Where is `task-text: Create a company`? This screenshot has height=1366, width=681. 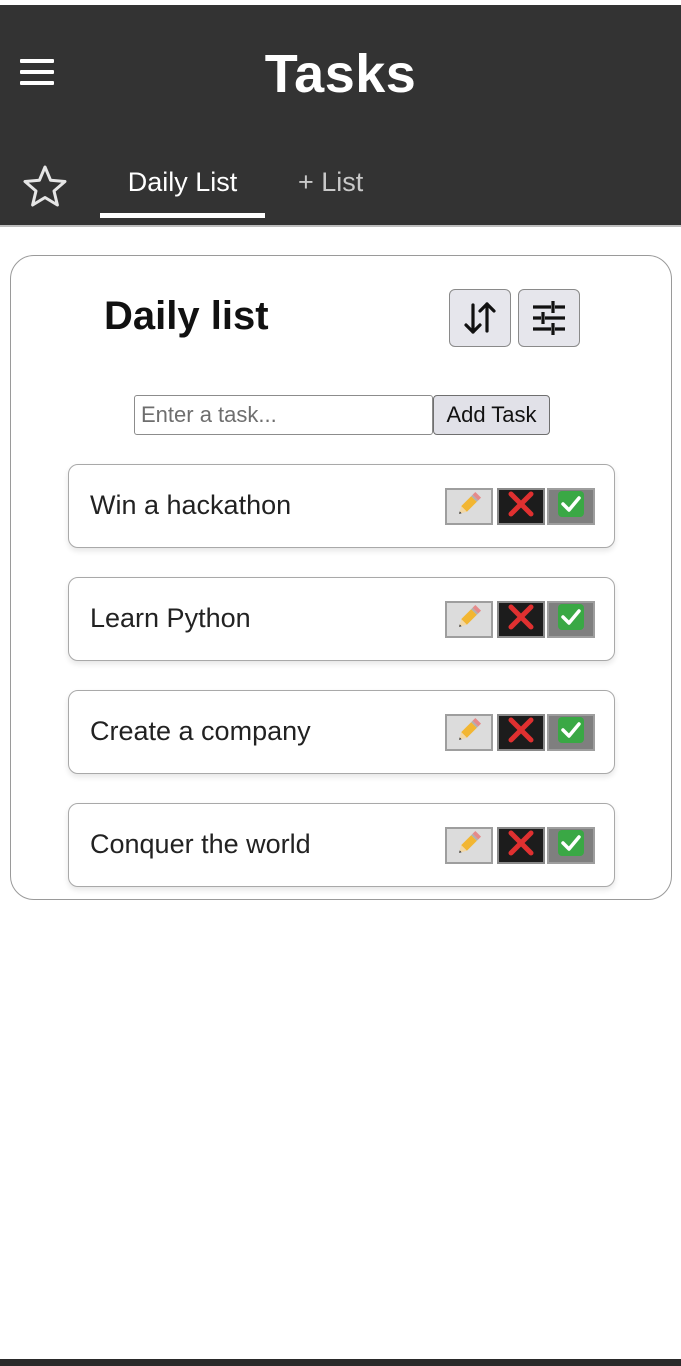 task-text: Create a company is located at coordinates (200, 731).